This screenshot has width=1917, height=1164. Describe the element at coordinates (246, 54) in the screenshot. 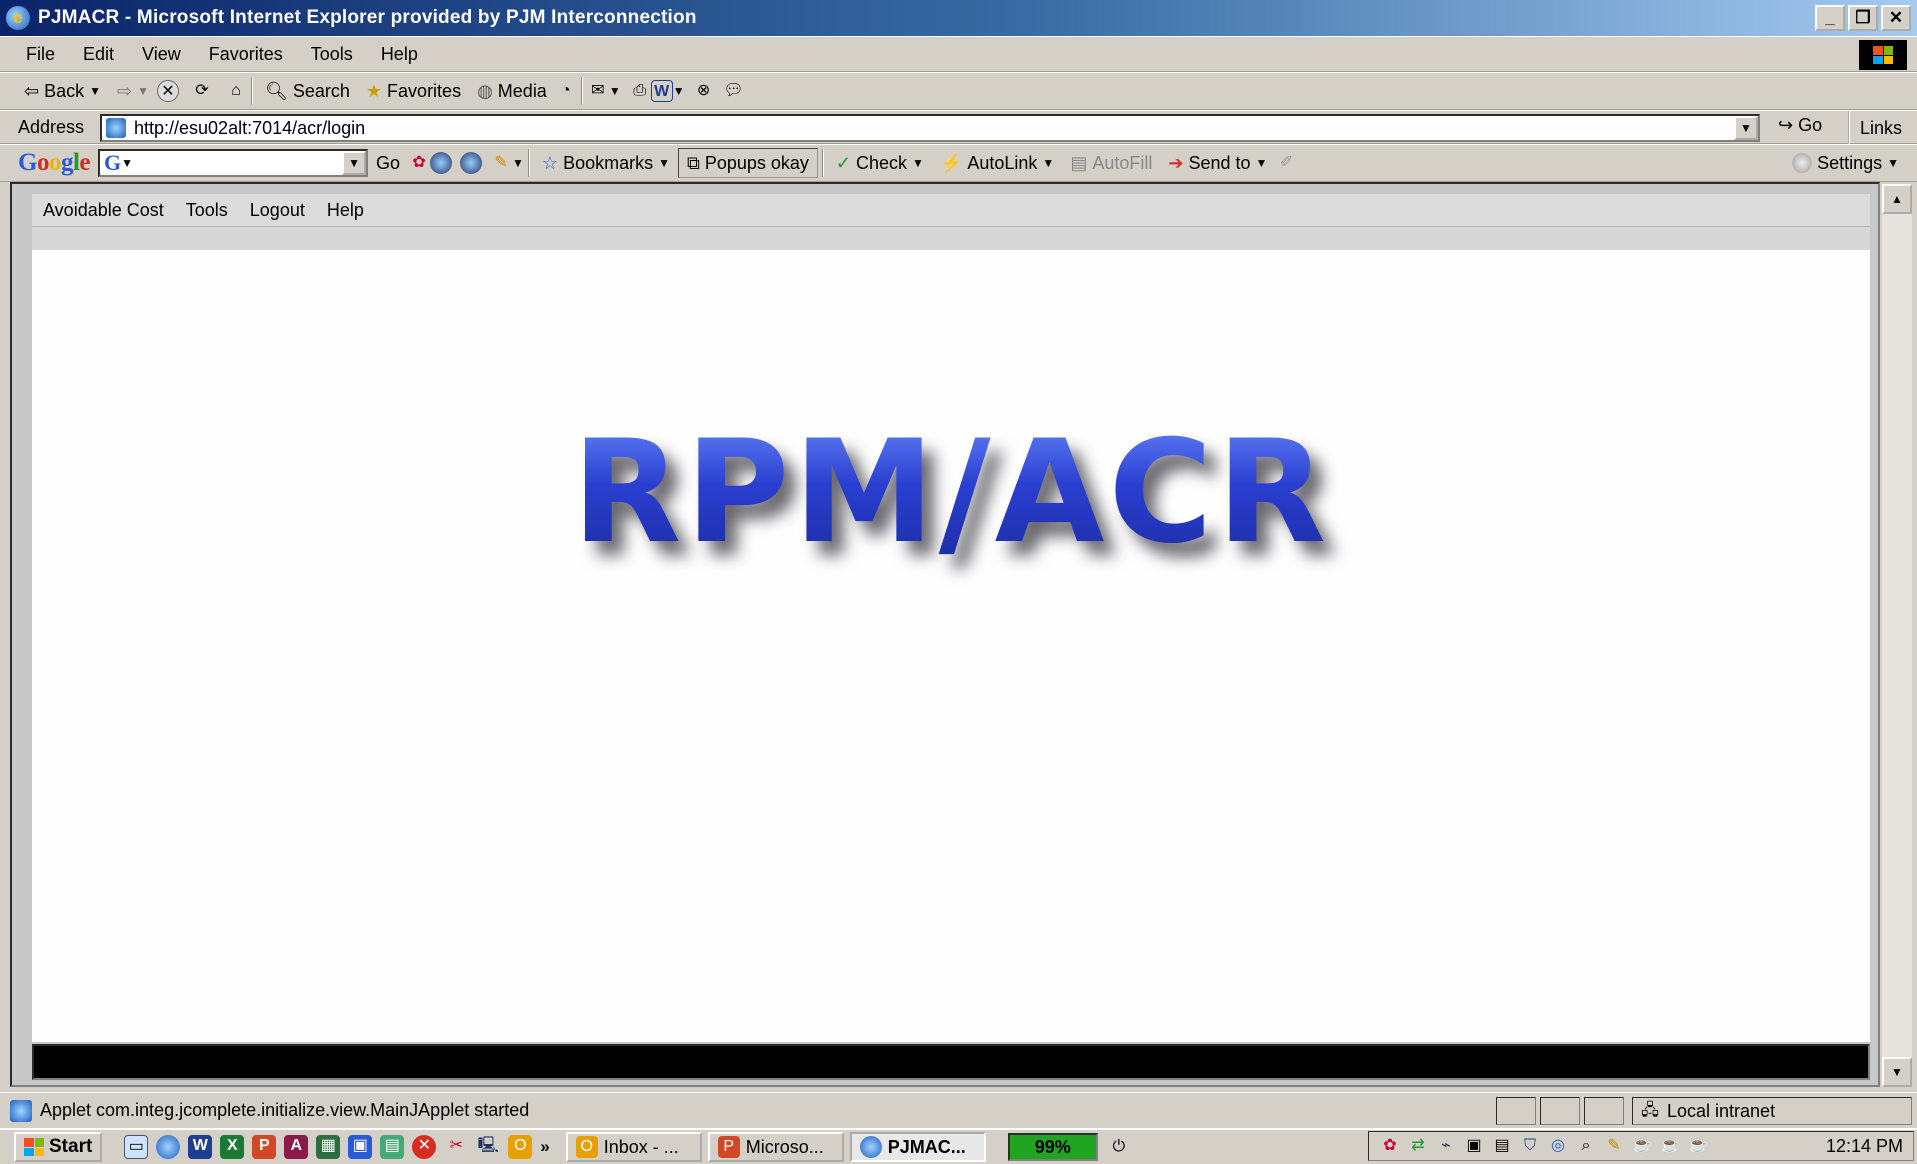

I see `menu-favorites: Favorites` at that location.